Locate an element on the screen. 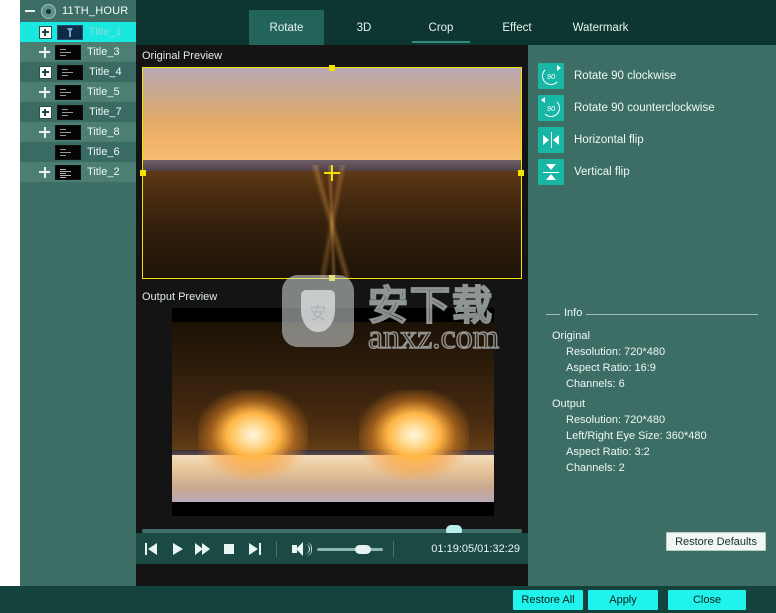 Image resolution: width=776 pixels, height=613 pixels. rotate-action-label: Horizontal flip is located at coordinates (609, 140).